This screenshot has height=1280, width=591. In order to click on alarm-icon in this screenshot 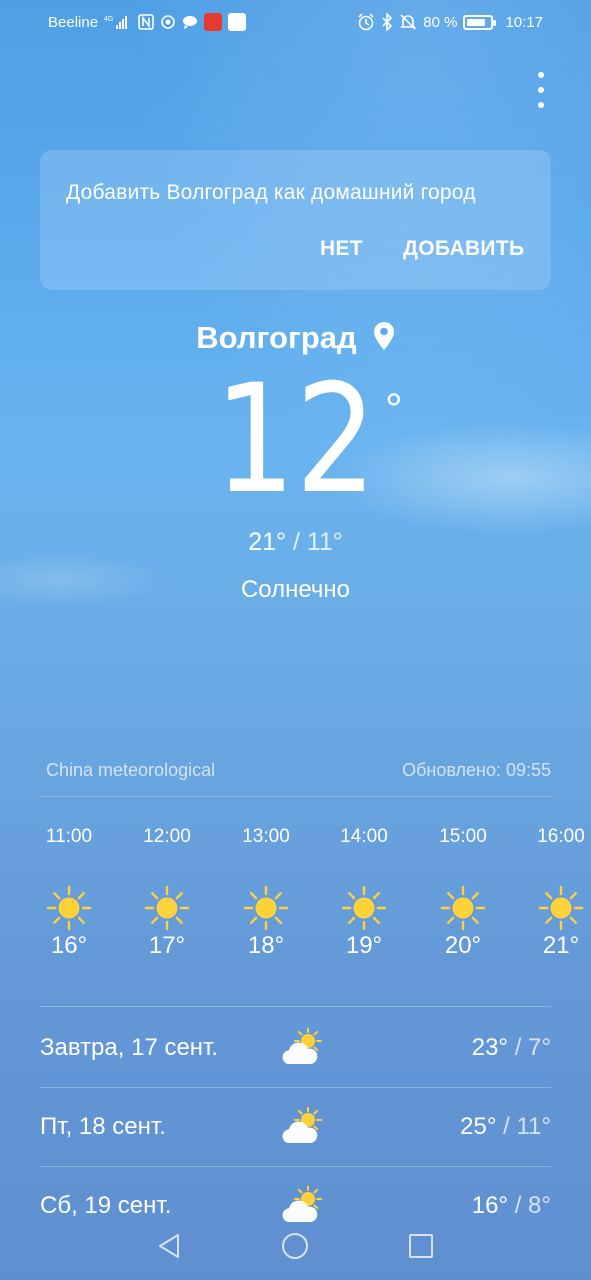, I will do `click(366, 22)`.